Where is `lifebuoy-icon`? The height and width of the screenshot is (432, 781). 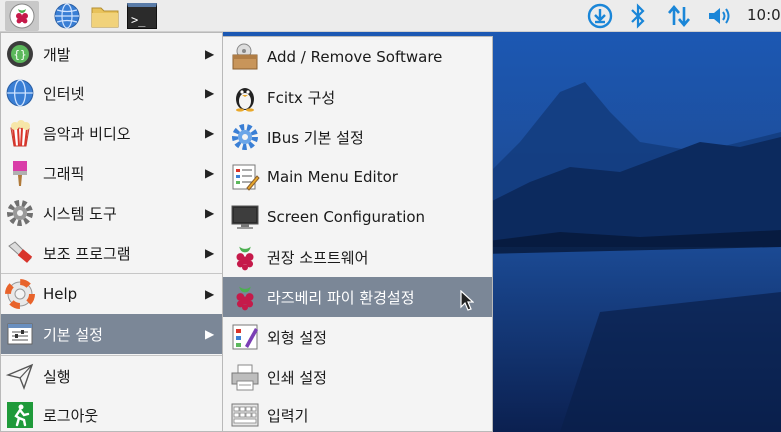
lifebuoy-icon is located at coordinates (20, 294).